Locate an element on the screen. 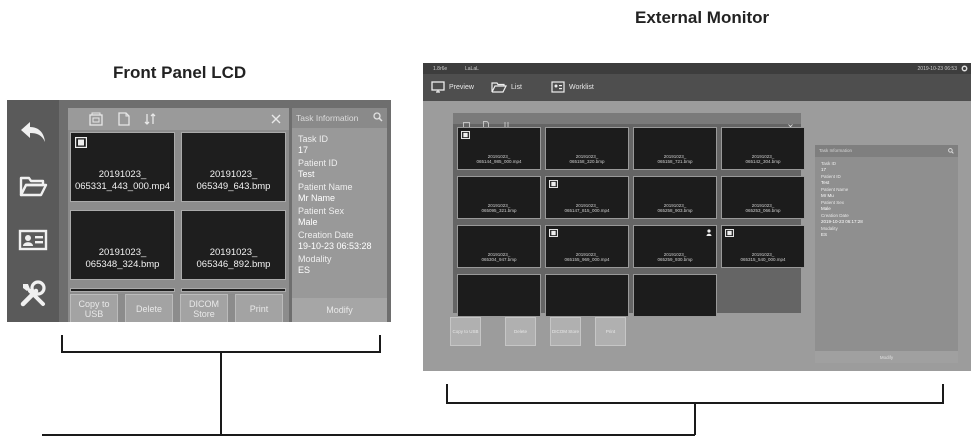 The height and width of the screenshot is (440, 979). monitor-bracket is located at coordinates (695, 394).